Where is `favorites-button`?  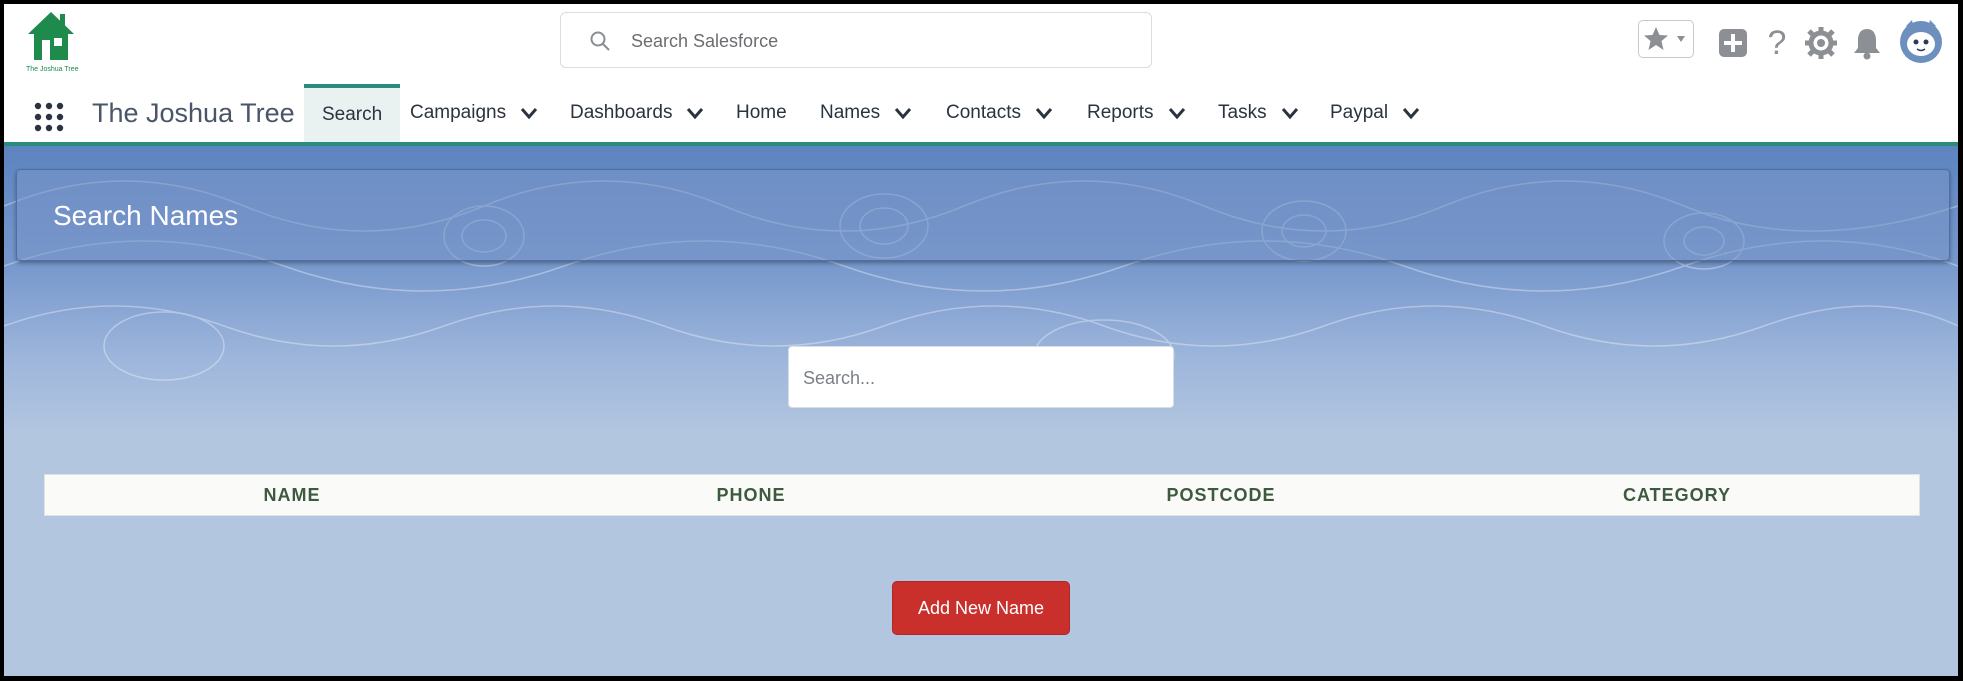 favorites-button is located at coordinates (1666, 39).